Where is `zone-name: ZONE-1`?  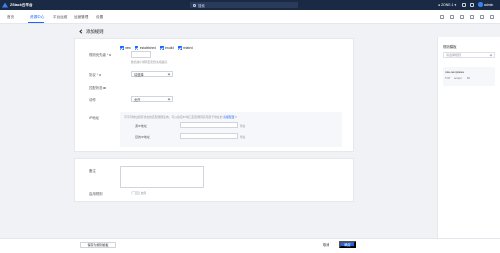
zone-name: ZONE-1 is located at coordinates (447, 4).